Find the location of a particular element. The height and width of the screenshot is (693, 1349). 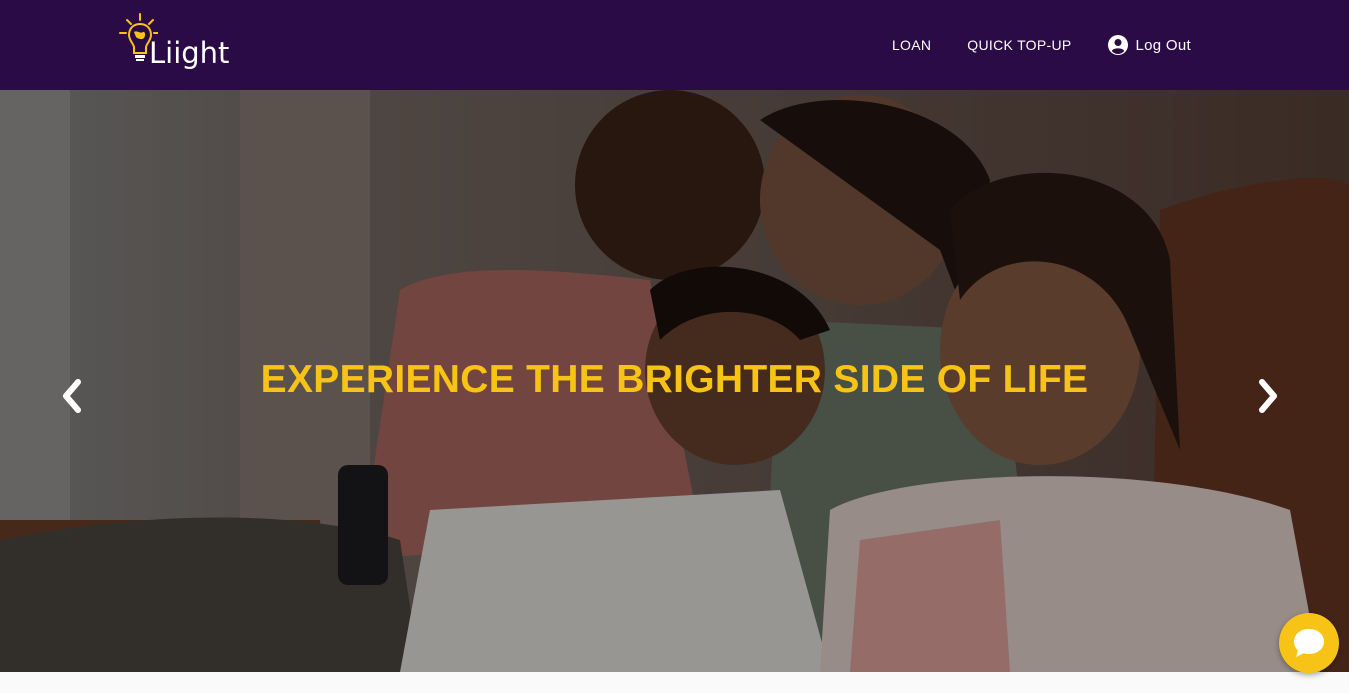

chevron-left-icon is located at coordinates (72, 396).